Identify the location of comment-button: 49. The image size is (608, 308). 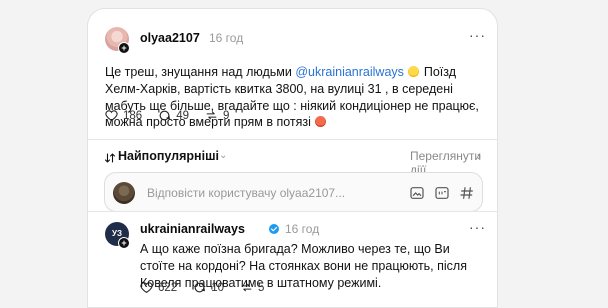
(173, 115).